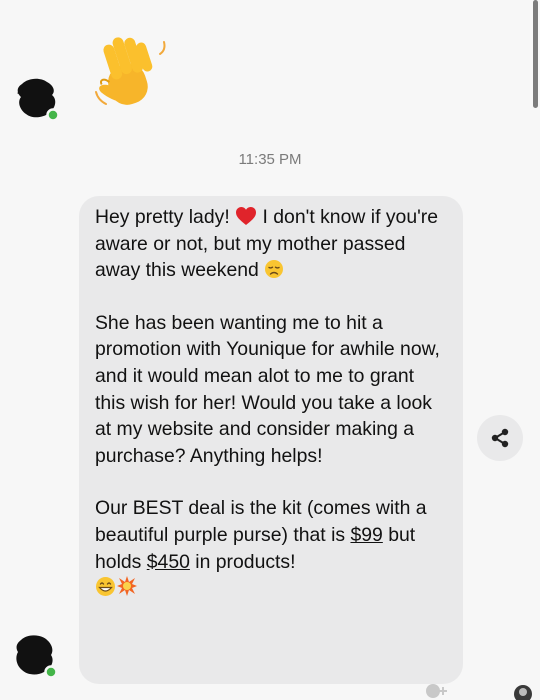 This screenshot has height=700, width=540. What do you see at coordinates (127, 586) in the screenshot?
I see `collision-emoji` at bounding box center [127, 586].